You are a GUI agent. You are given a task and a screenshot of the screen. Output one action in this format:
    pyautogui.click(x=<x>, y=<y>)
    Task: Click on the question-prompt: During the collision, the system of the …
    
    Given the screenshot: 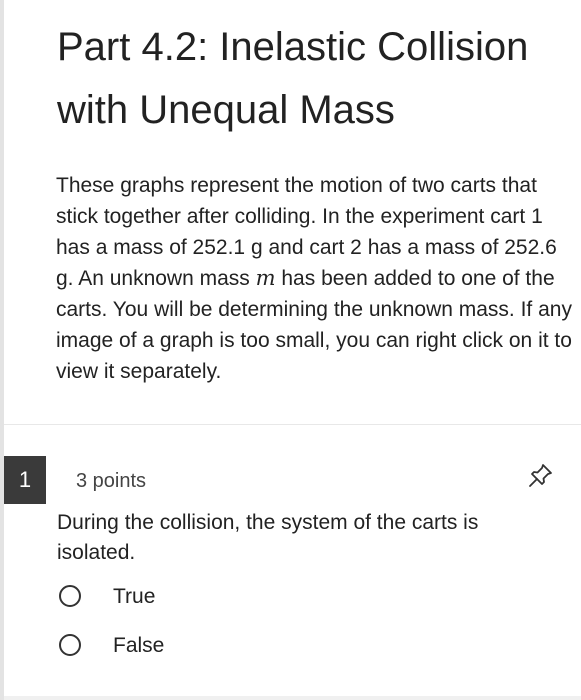 What is the action you would take?
    pyautogui.click(x=268, y=537)
    